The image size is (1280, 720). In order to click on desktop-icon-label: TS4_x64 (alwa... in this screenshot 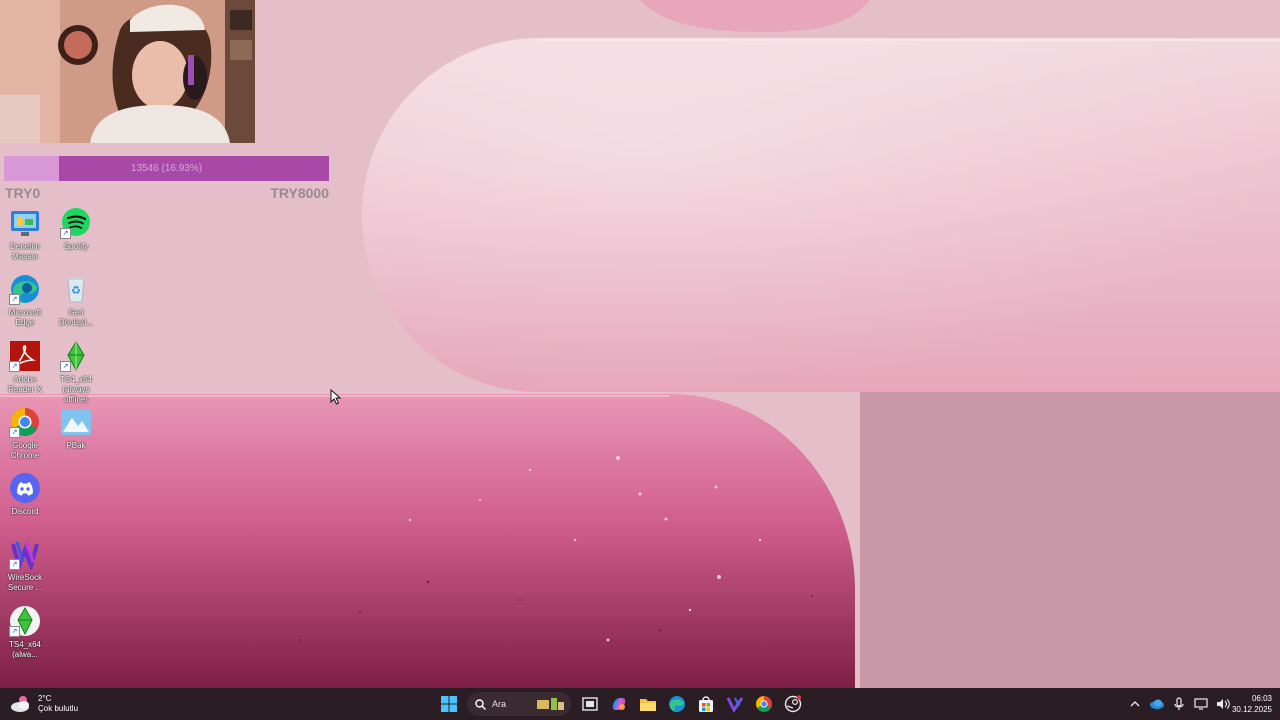, I will do `click(25, 649)`.